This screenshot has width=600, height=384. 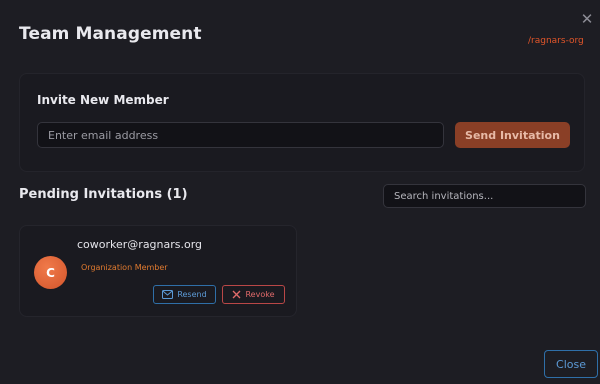 I want to click on mail-icon, so click(x=168, y=294).